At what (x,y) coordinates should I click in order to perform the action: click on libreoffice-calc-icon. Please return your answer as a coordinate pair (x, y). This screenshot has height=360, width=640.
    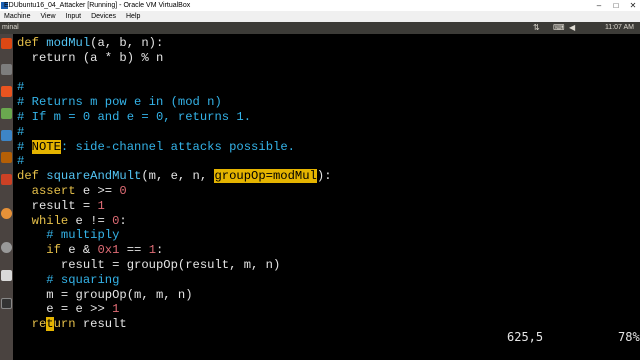
    Looking at the image, I should click on (6, 113).